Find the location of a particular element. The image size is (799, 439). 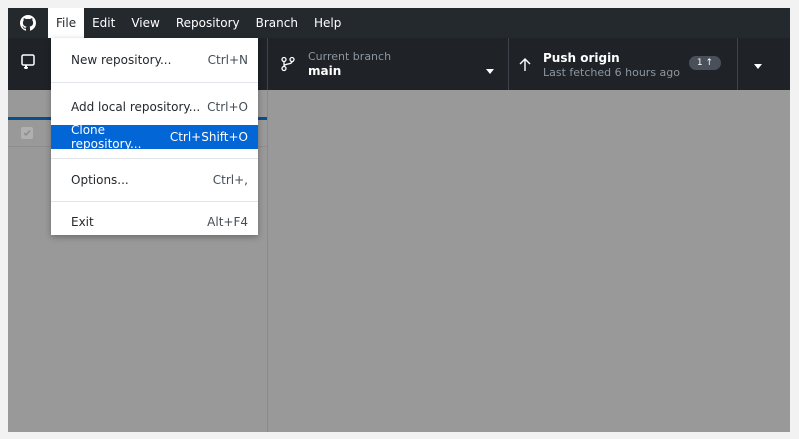

menu-repository: Repository is located at coordinates (208, 23).